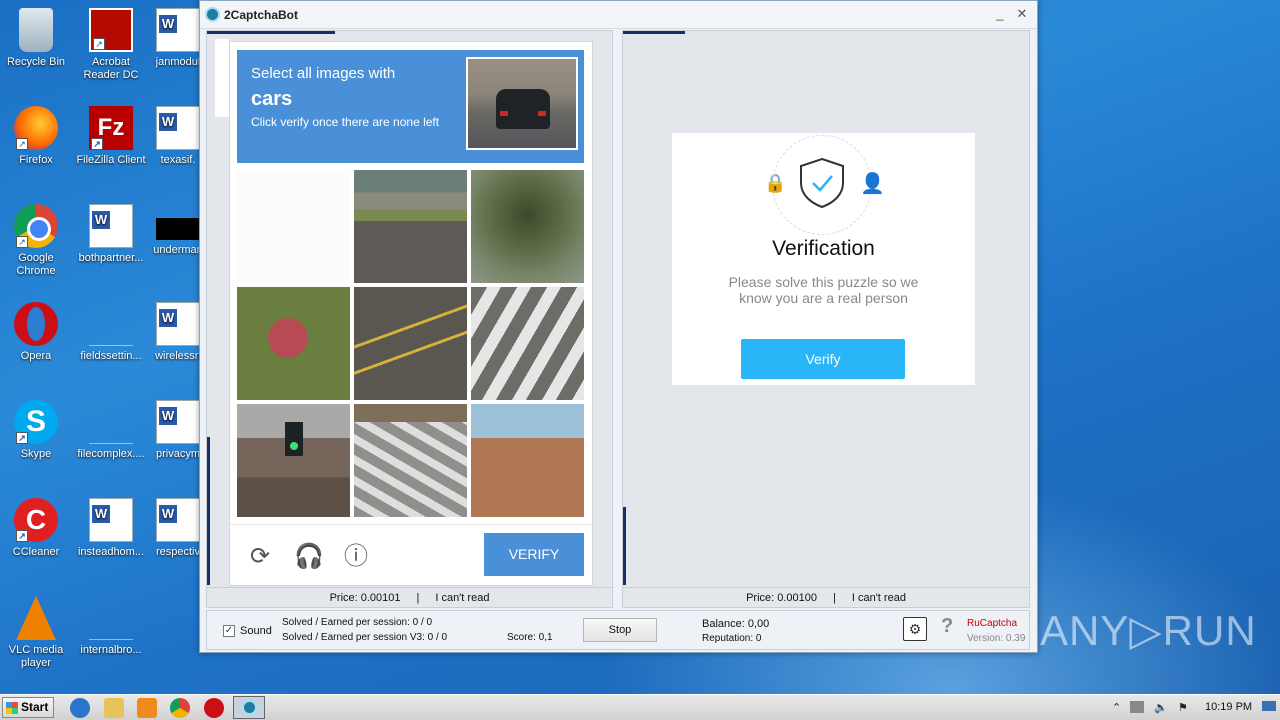 The image size is (1280, 720). Describe the element at coordinates (1161, 707) in the screenshot. I see `volume-icon: 🔈` at that location.